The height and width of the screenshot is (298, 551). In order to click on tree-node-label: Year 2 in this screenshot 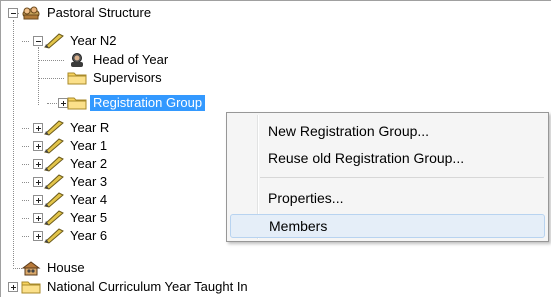, I will do `click(89, 163)`.